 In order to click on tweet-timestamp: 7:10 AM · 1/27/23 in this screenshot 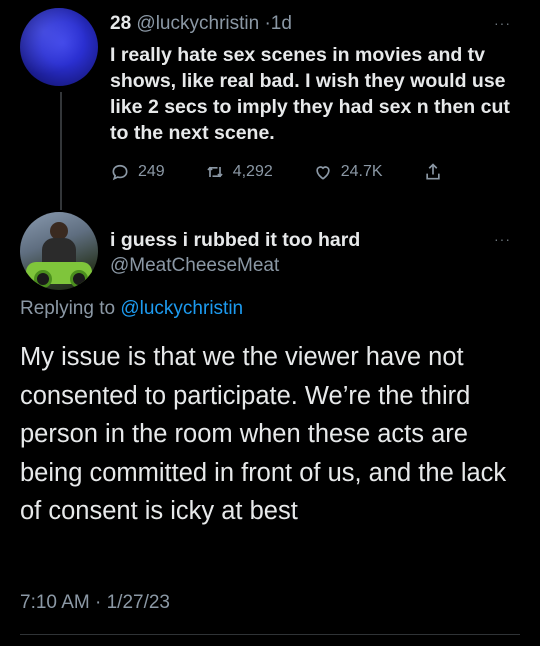, I will do `click(95, 603)`.